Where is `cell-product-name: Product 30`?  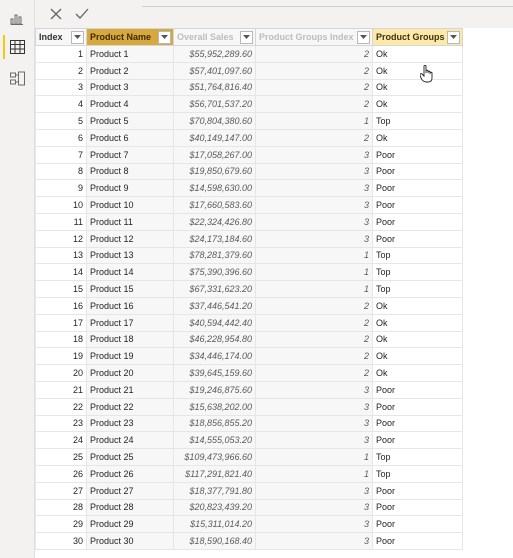 cell-product-name: Product 30 is located at coordinates (130, 541).